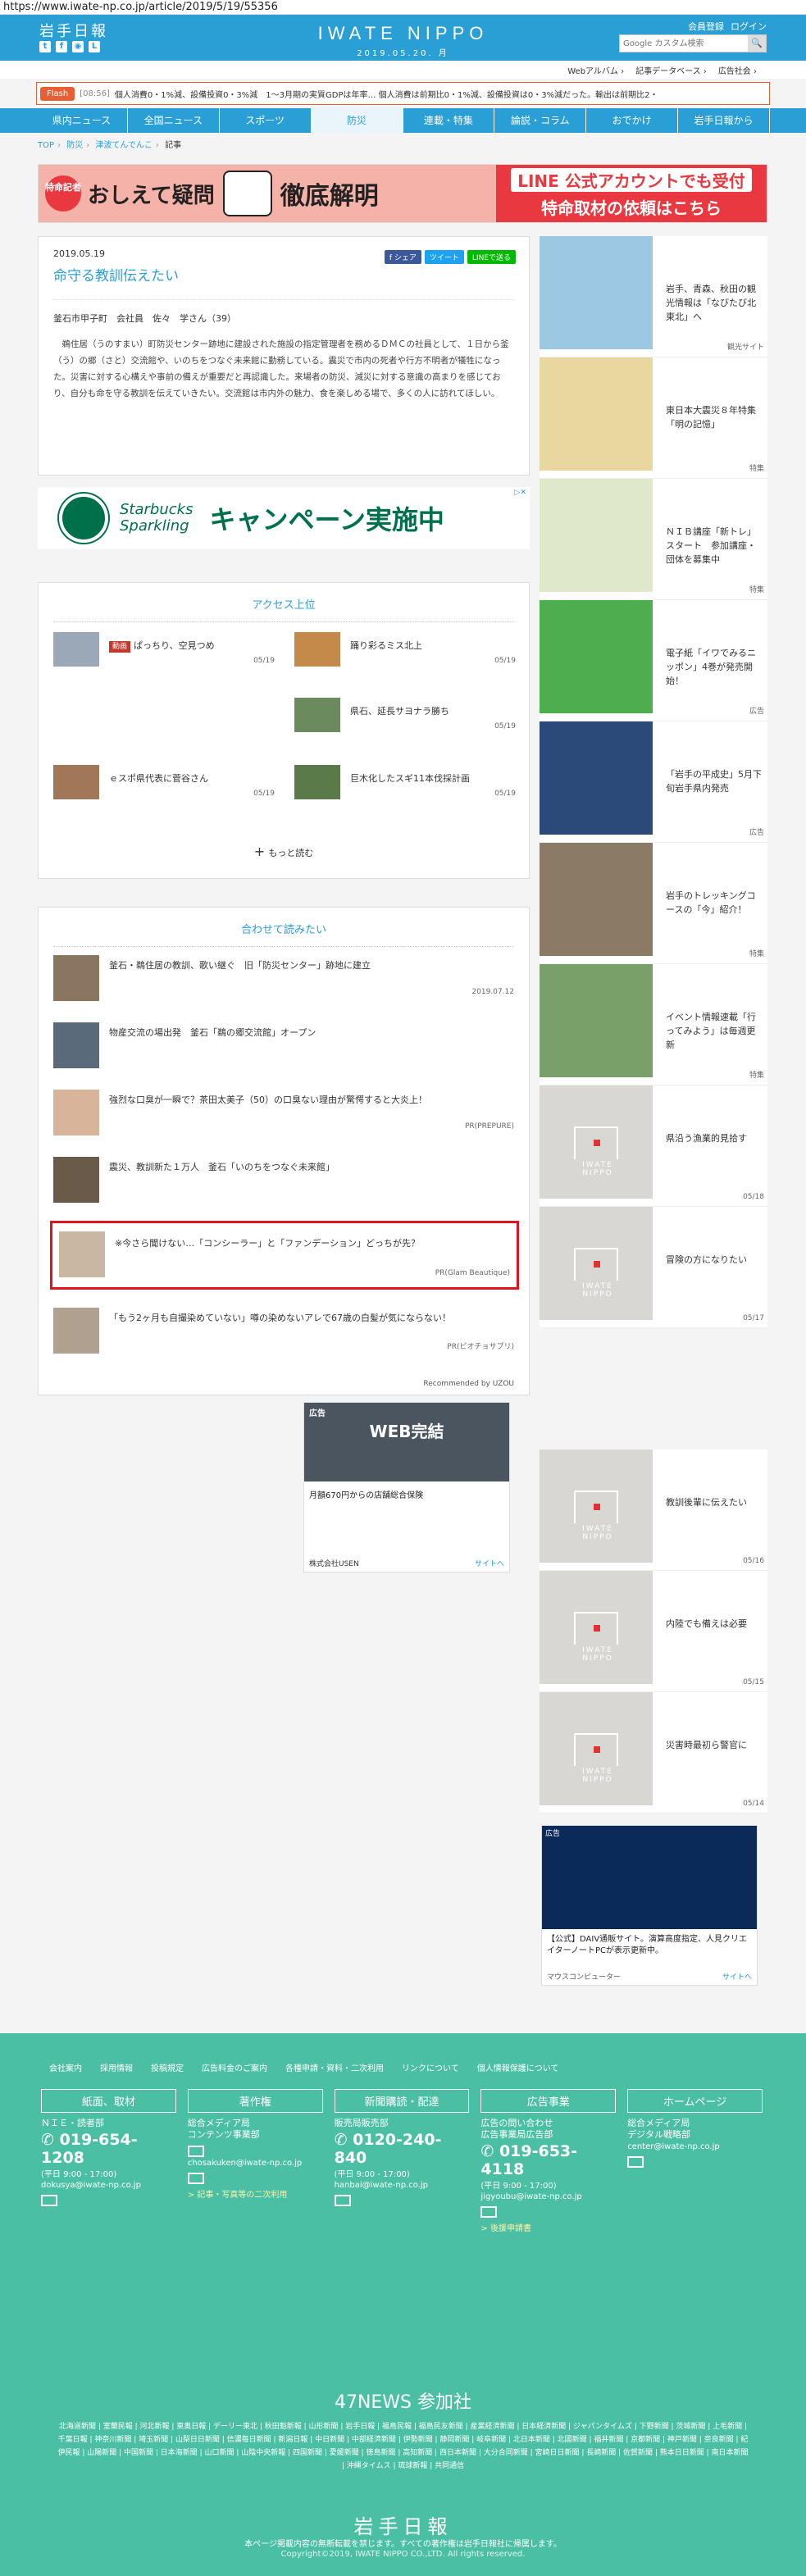 This screenshot has width=806, height=2576. I want to click on footer-link-submission: 投稿規定, so click(167, 2067).